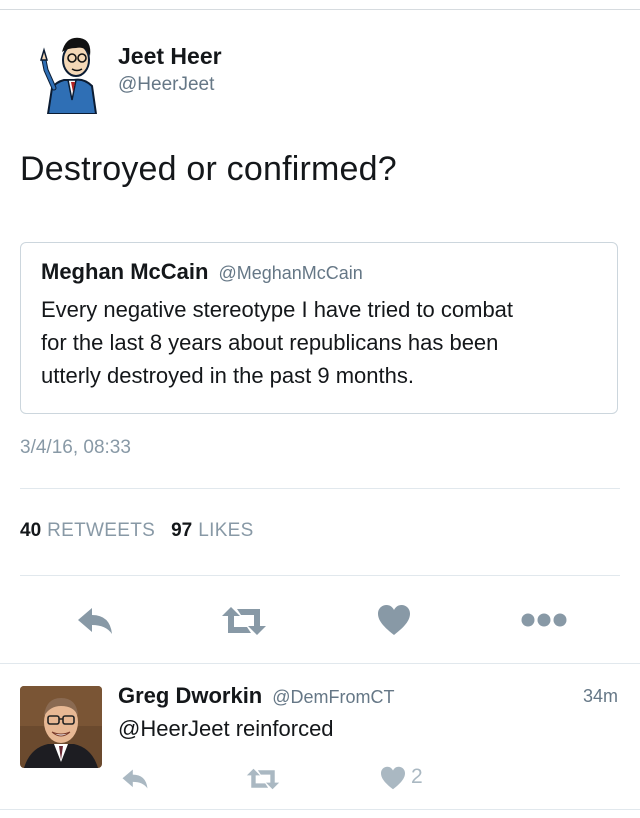  Describe the element at coordinates (130, 72) in the screenshot. I see `tweet-author: Jeet Heer @HeerJeet` at that location.